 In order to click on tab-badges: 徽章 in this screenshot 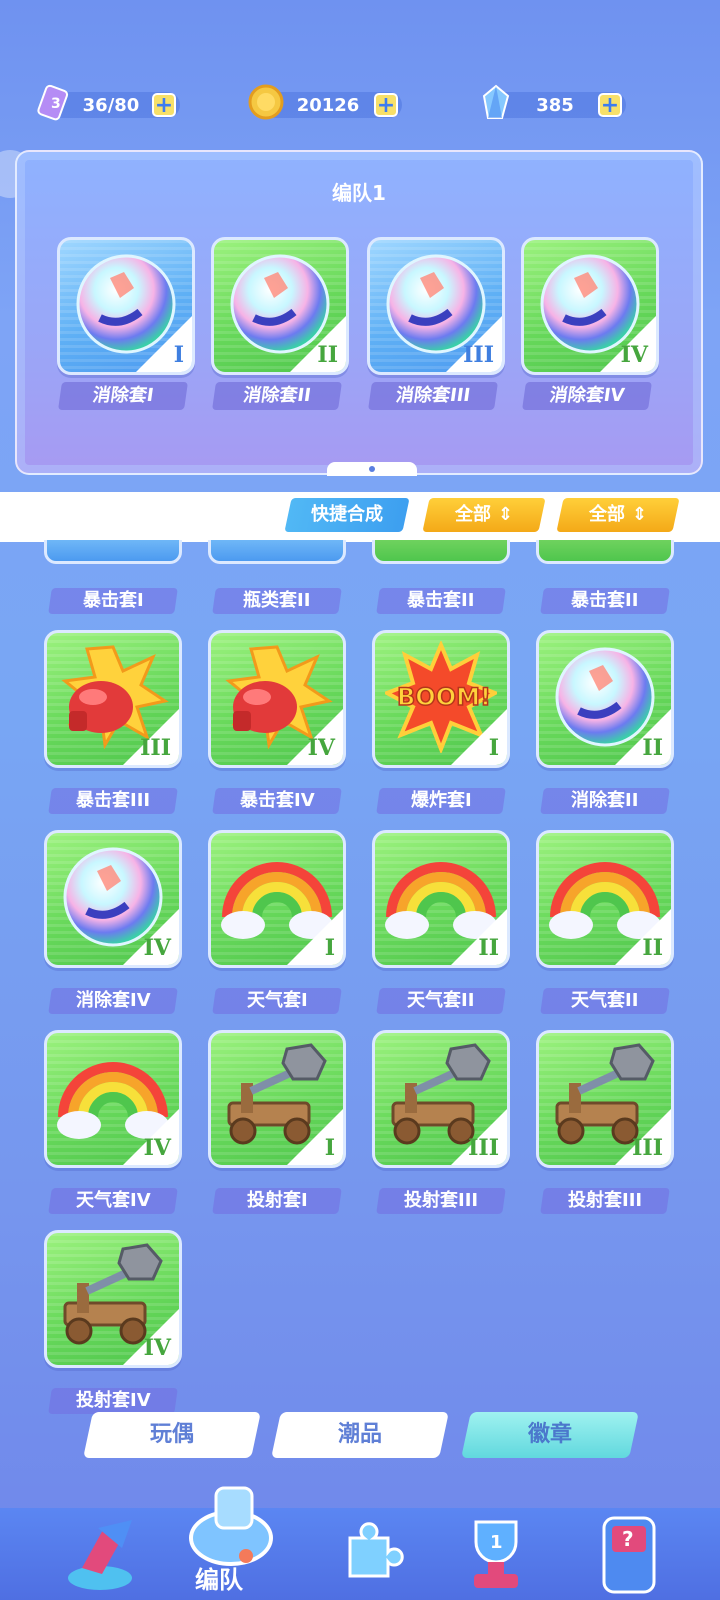, I will do `click(550, 1435)`.